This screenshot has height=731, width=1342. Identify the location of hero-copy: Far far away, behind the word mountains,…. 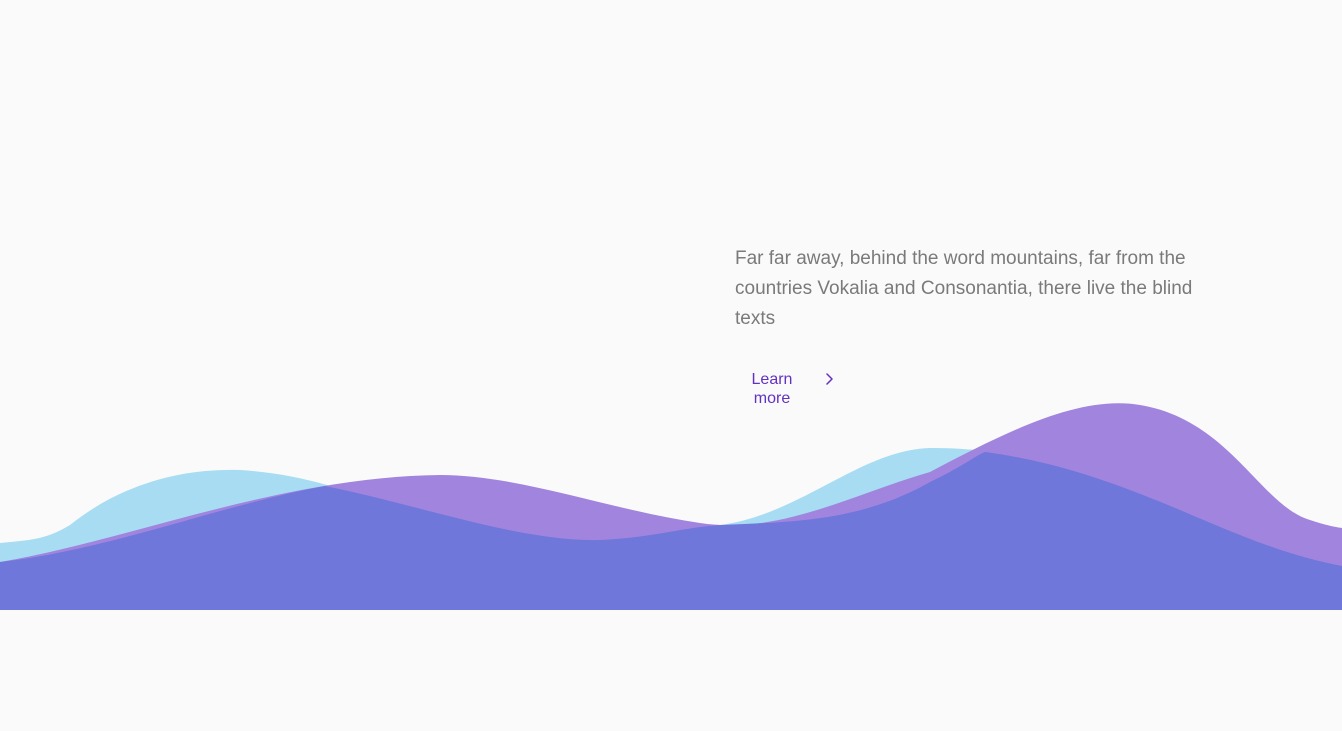
(970, 289).